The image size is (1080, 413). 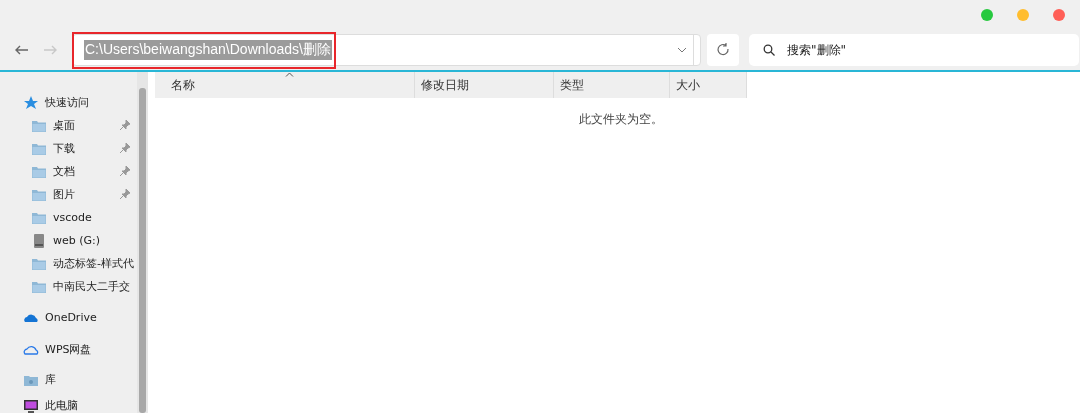 I want to click on refresh-button, so click(x=723, y=50).